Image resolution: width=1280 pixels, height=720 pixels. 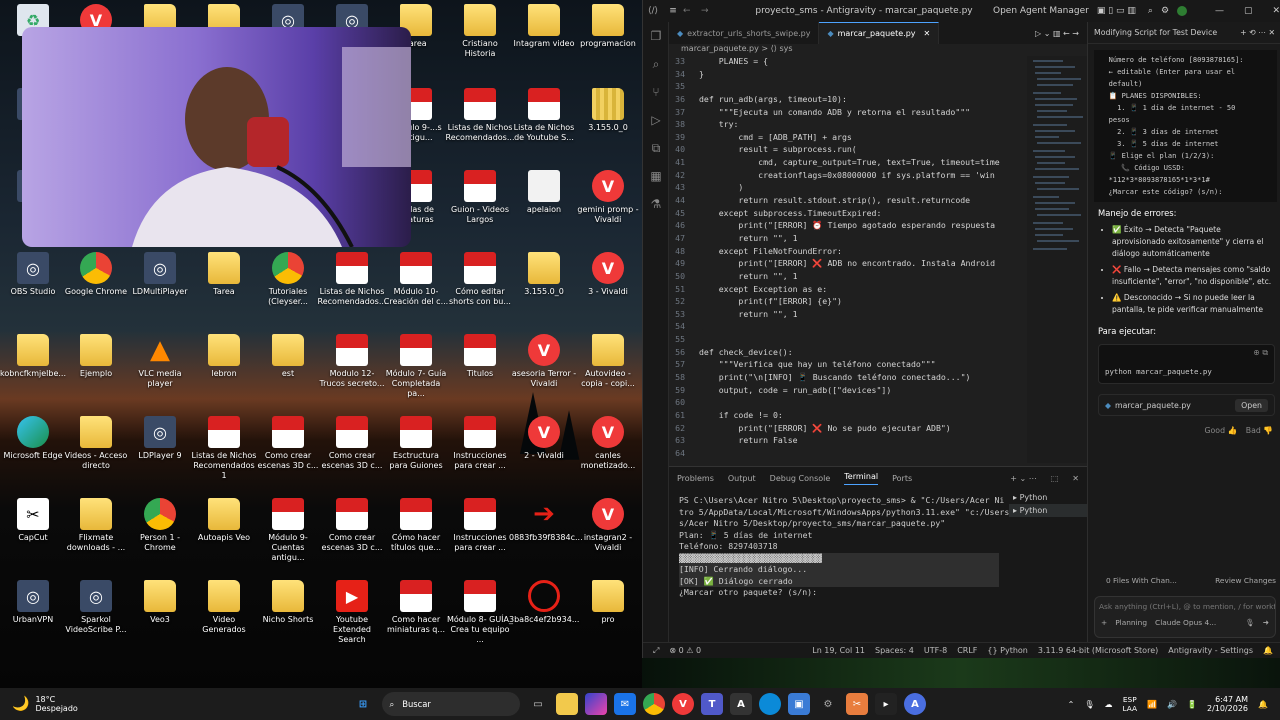 I want to click on language-mode: {} Python, so click(x=1007, y=650).